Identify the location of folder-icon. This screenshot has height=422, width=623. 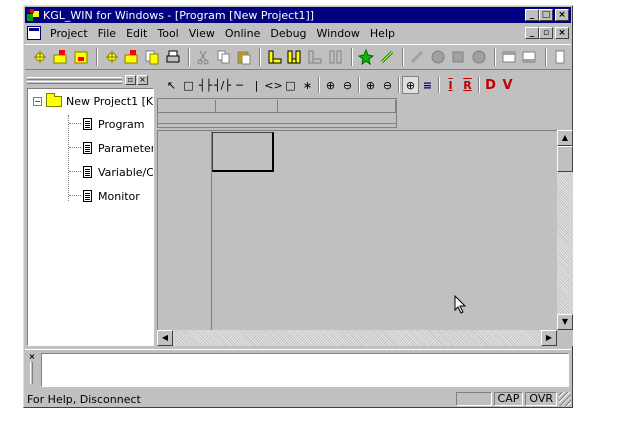
(54, 99).